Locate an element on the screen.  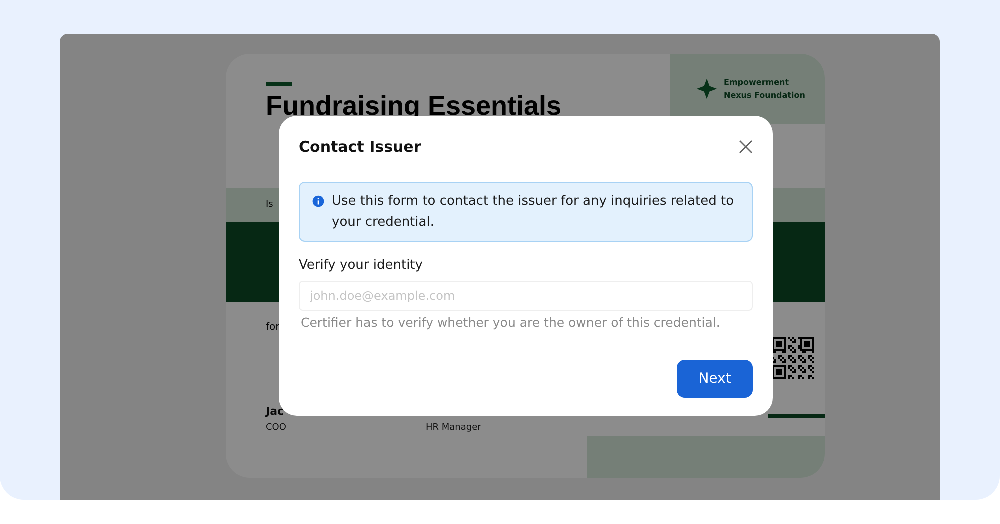
issuer-name: Nexus Foundation is located at coordinates (765, 96).